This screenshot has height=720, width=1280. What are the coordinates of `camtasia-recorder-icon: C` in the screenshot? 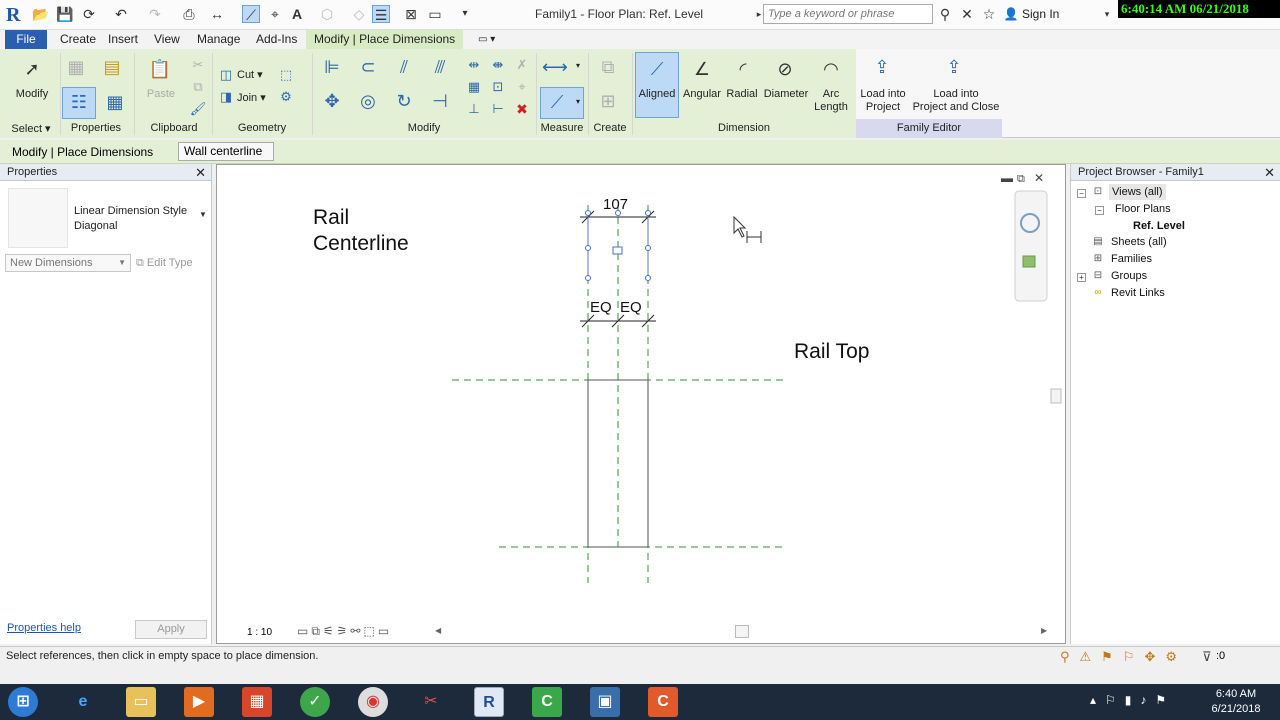 It's located at (547, 702).